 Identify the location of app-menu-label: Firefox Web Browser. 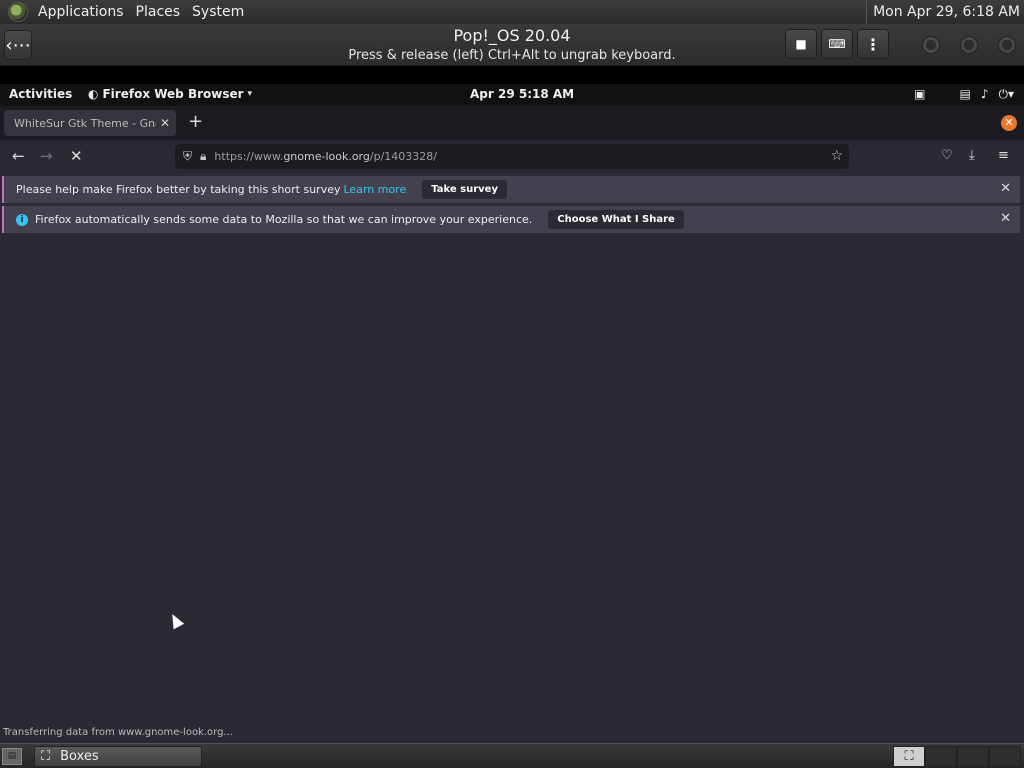
(173, 94).